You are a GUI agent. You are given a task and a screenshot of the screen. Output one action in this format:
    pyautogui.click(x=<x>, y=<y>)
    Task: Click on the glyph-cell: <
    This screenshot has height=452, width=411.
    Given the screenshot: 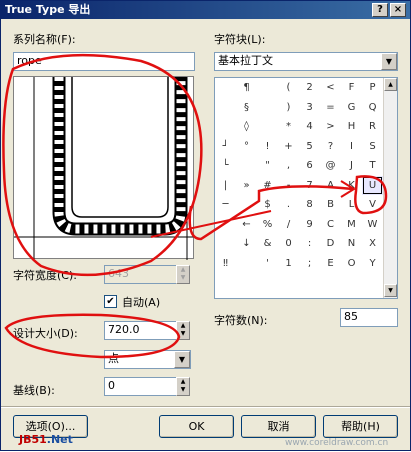 What is the action you would take?
    pyautogui.click(x=330, y=88)
    